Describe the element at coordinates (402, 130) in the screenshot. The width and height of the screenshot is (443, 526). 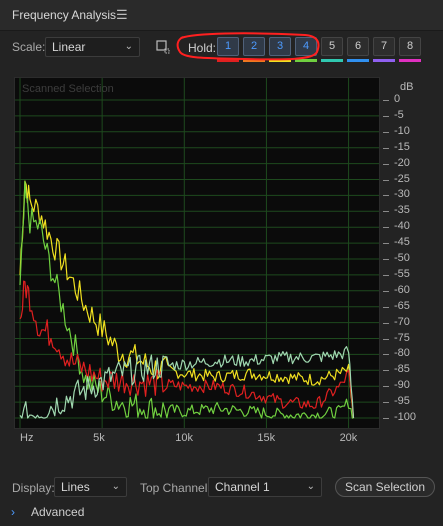
I see `y-tick-label: -10` at that location.